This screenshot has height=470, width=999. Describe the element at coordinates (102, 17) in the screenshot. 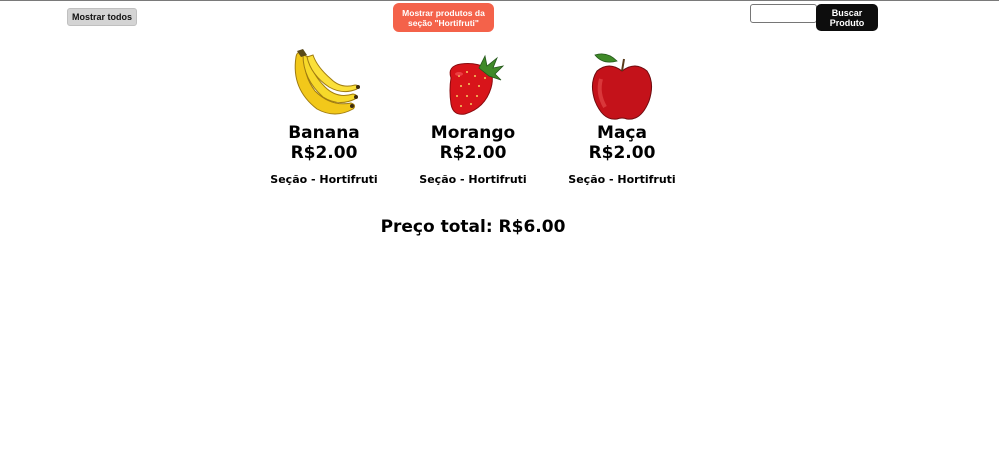

I see `show-all-button: Mostrar todos` at that location.